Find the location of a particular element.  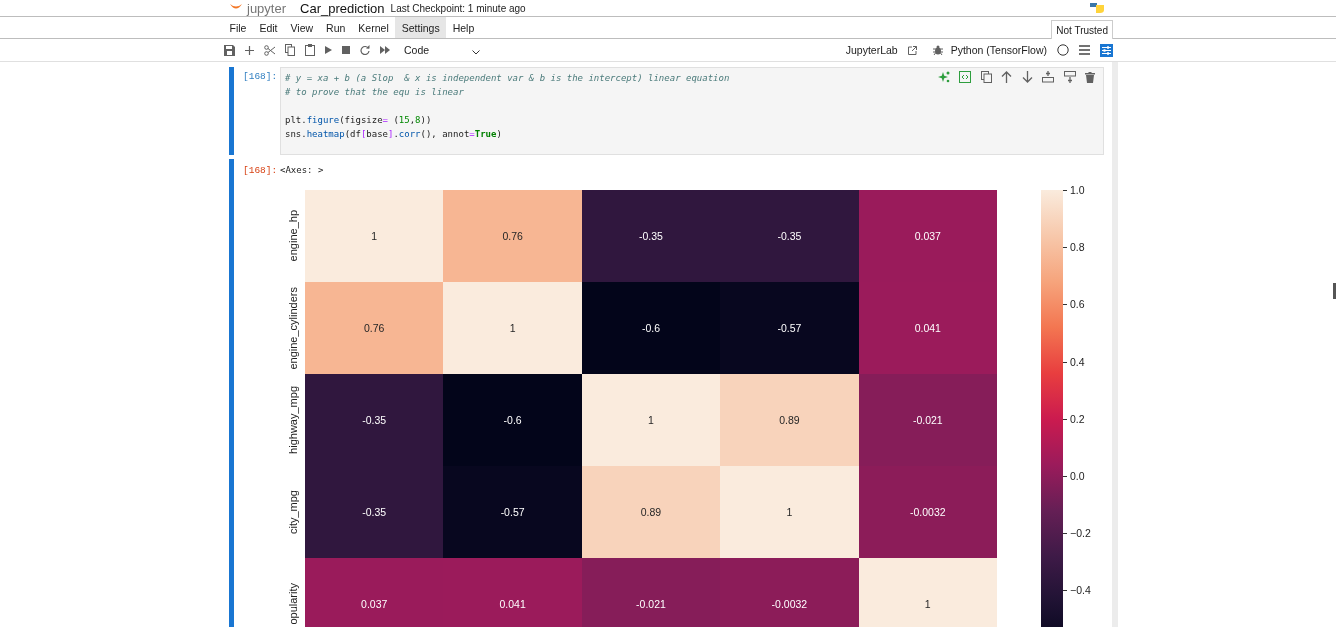

input-prompt: [168]: is located at coordinates (260, 76).